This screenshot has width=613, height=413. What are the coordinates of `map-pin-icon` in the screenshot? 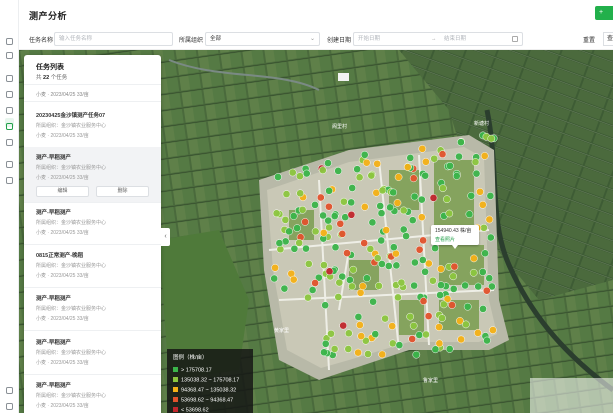 It's located at (9, 39).